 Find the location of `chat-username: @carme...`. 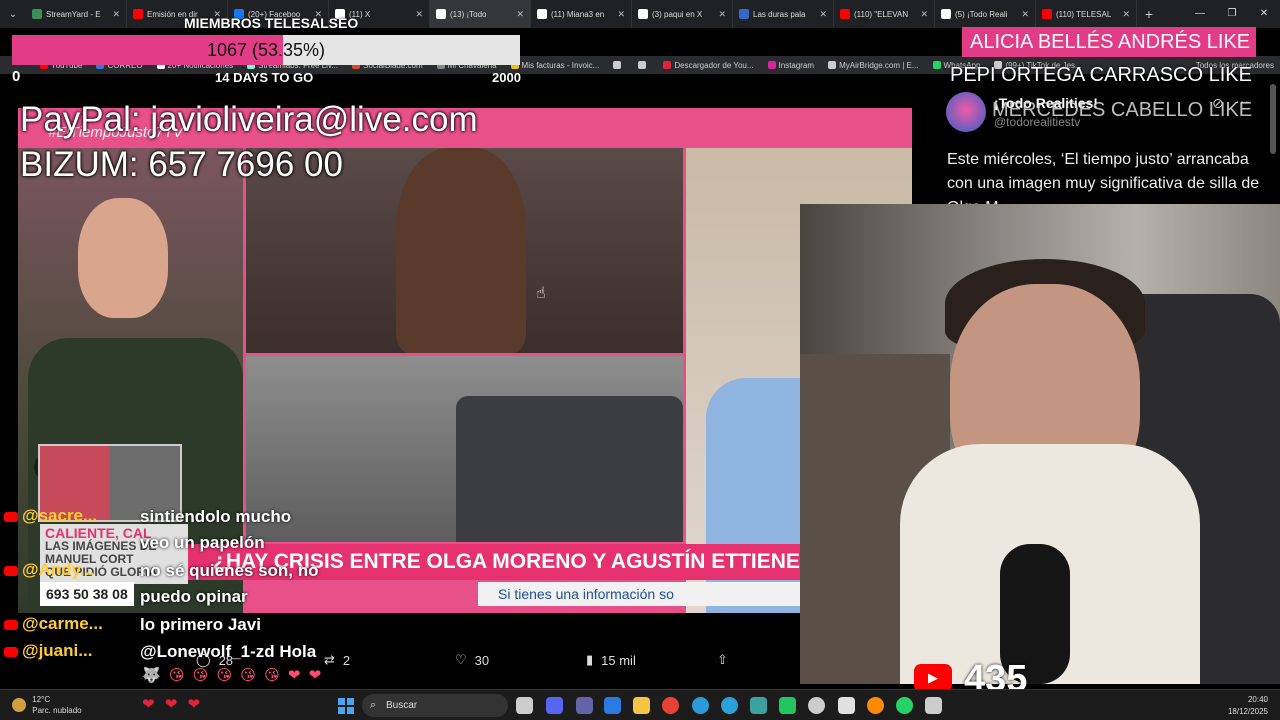

chat-username: @carme... is located at coordinates (62, 623).